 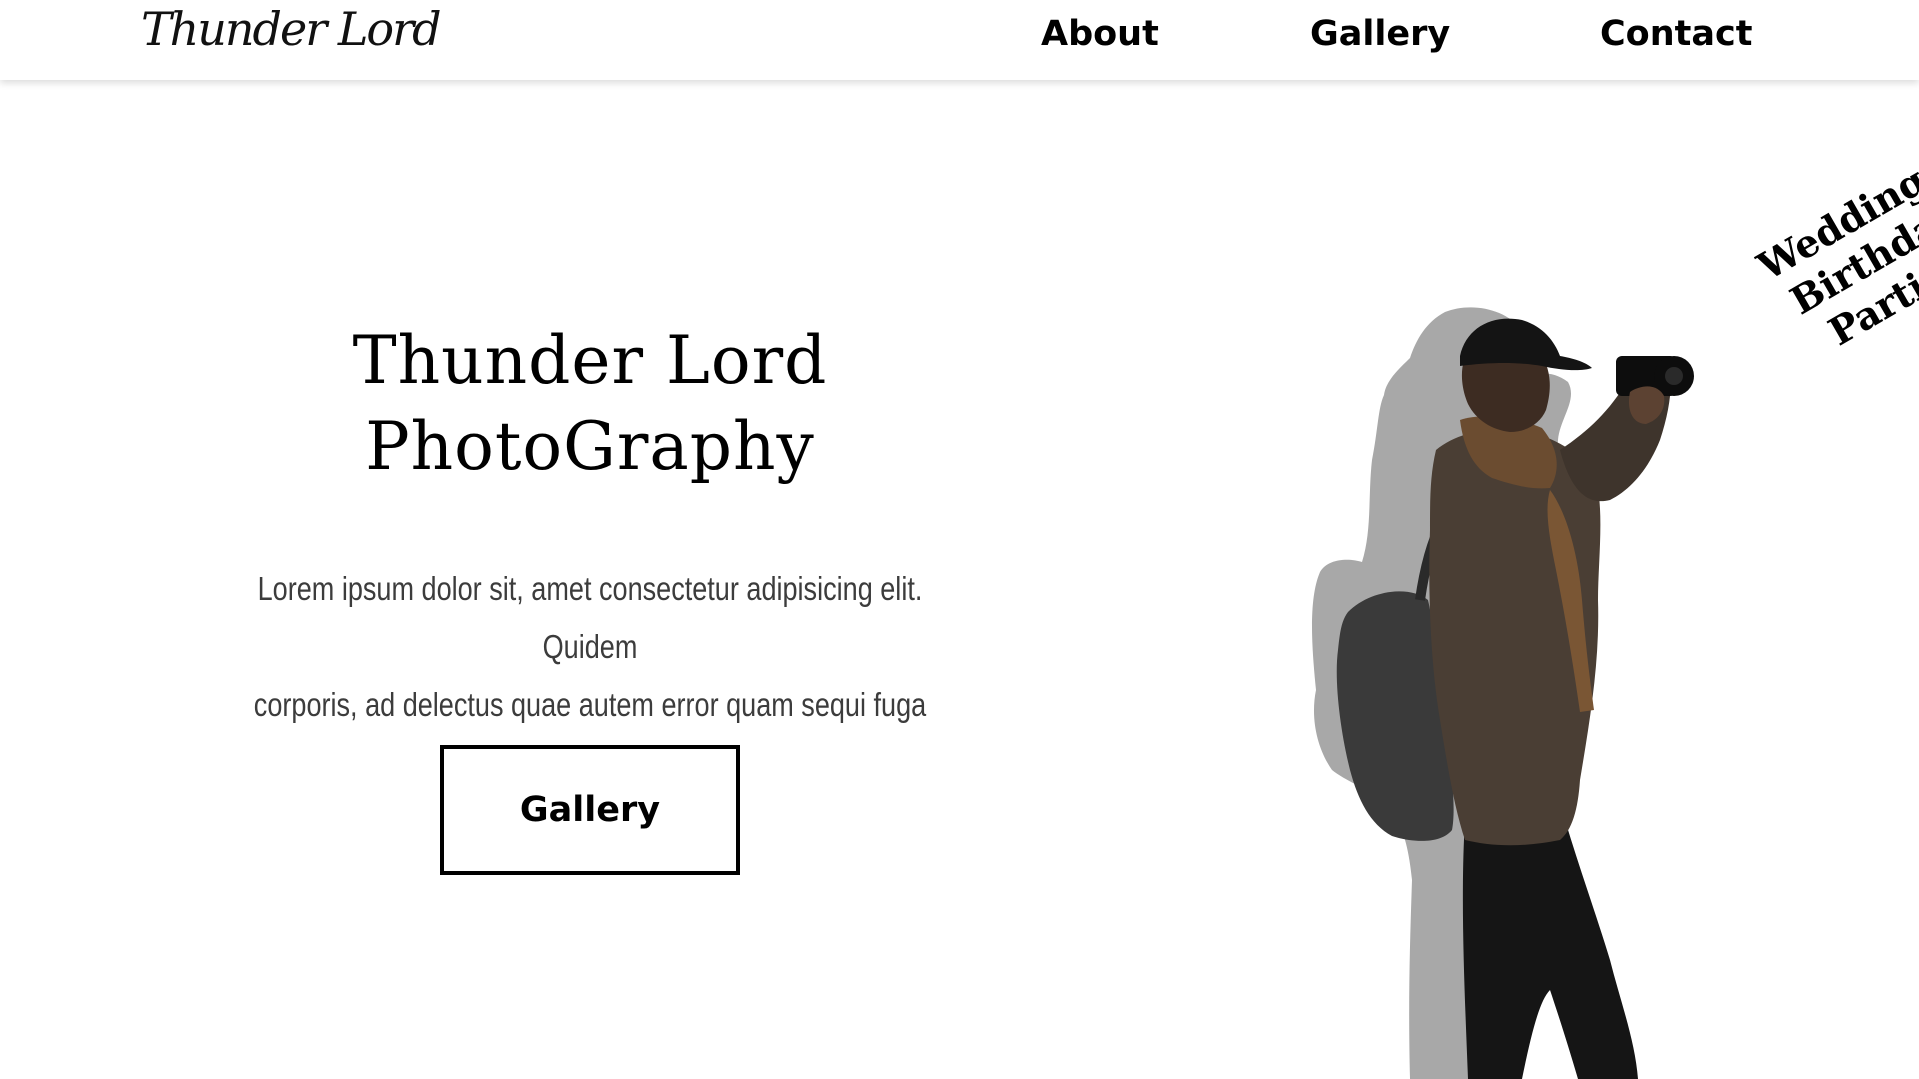 I want to click on navbar: Thunder Lord About Gallery Contact, so click(x=959, y=40).